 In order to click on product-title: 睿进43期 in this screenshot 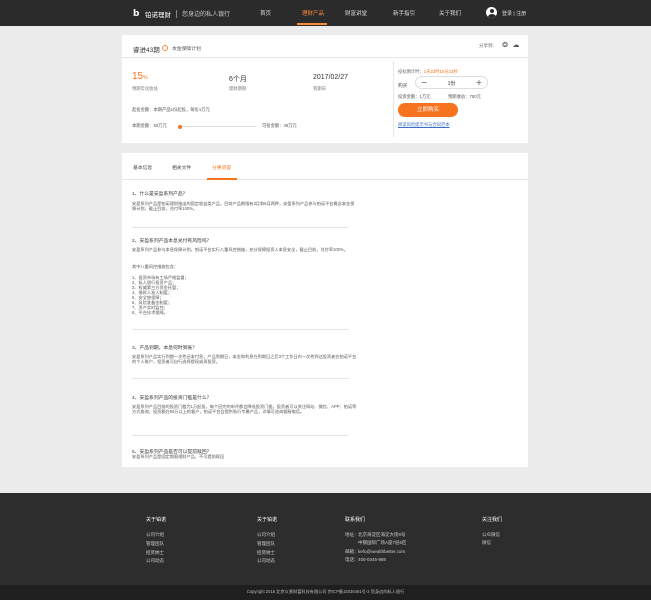, I will do `click(146, 50)`.